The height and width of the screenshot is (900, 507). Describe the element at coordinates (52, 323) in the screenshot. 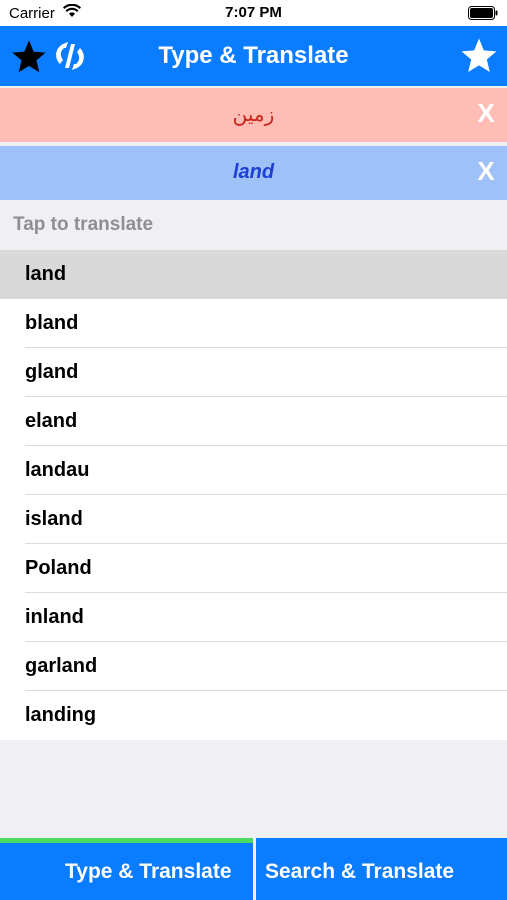

I see `list-item-label: bland` at that location.